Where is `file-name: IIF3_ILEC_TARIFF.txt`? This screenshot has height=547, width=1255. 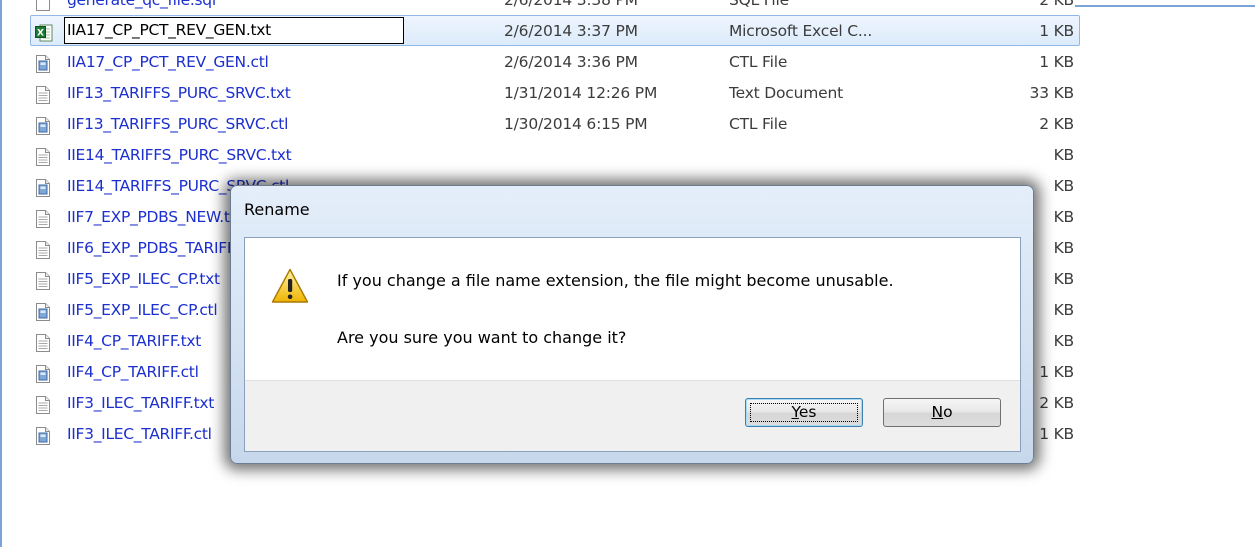
file-name: IIF3_ILEC_TARIFF.txt is located at coordinates (140, 403).